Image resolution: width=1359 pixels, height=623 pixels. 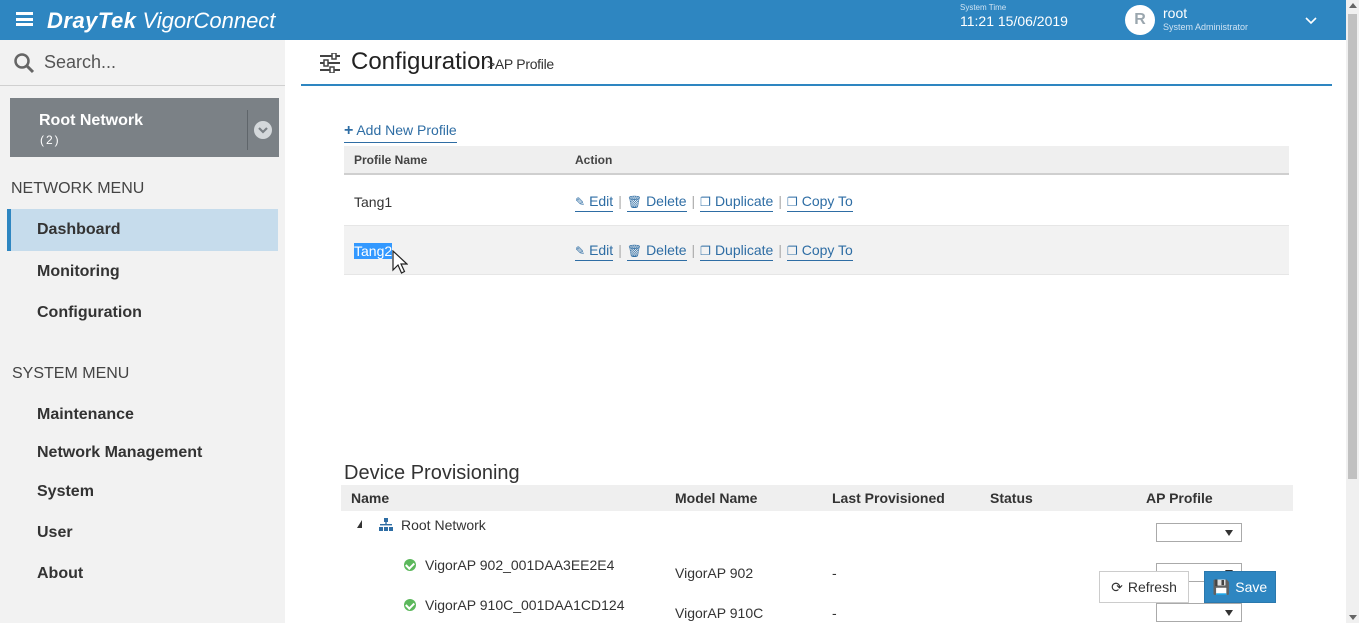 What do you see at coordinates (519, 565) in the screenshot?
I see `device-name: VigorAP 902_001DAA3EE2E4` at bounding box center [519, 565].